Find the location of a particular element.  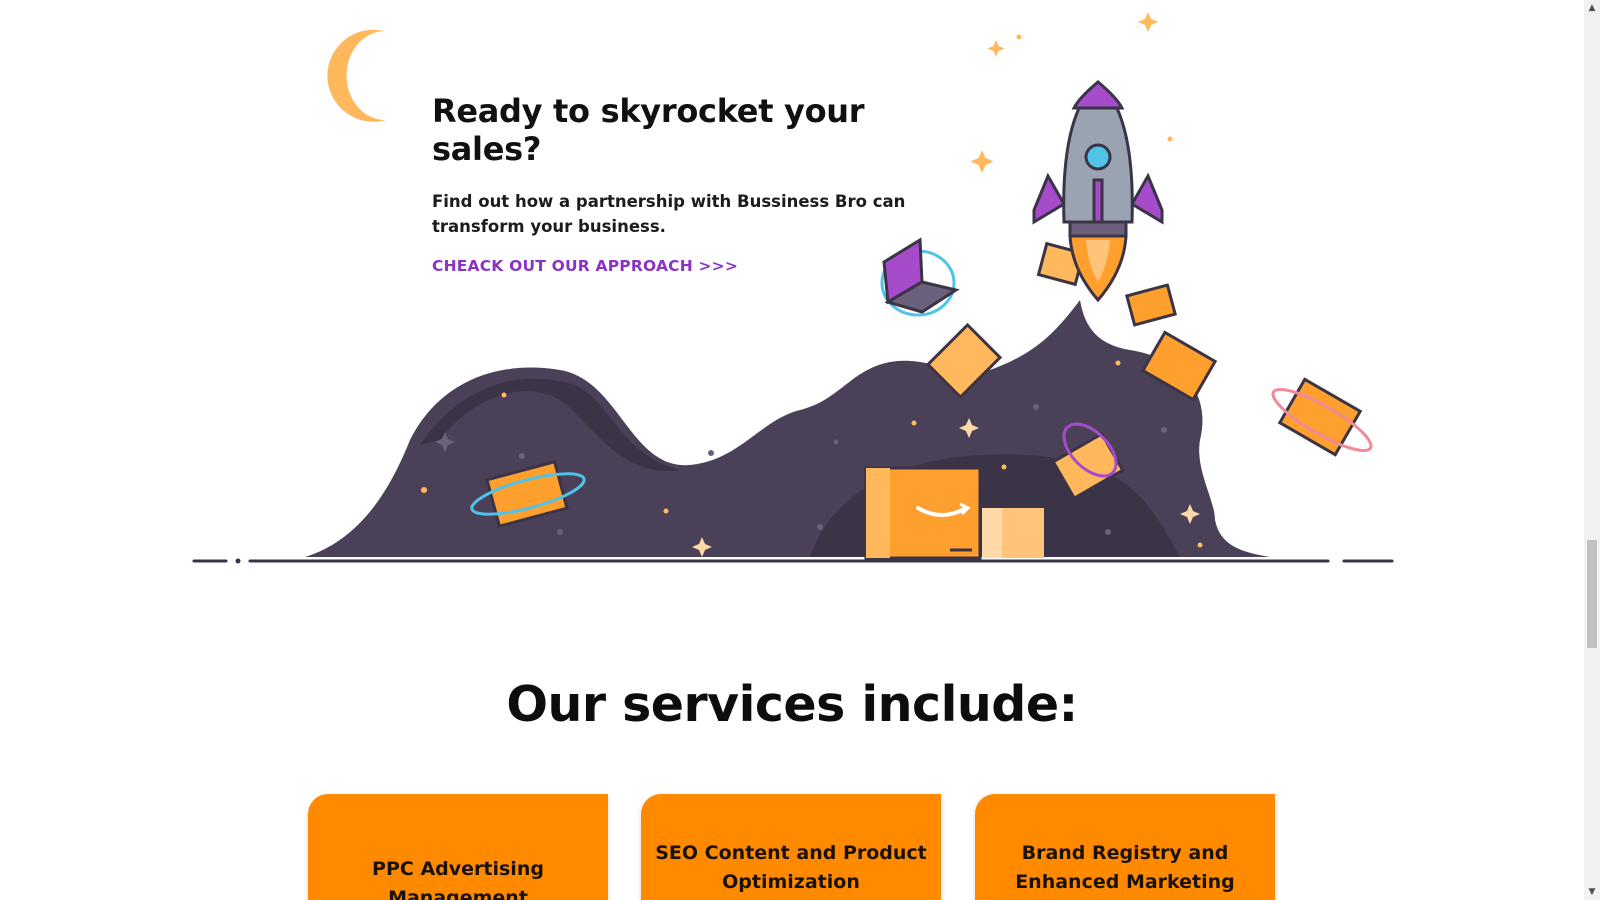

rocket-icon is located at coordinates (1098, 159).